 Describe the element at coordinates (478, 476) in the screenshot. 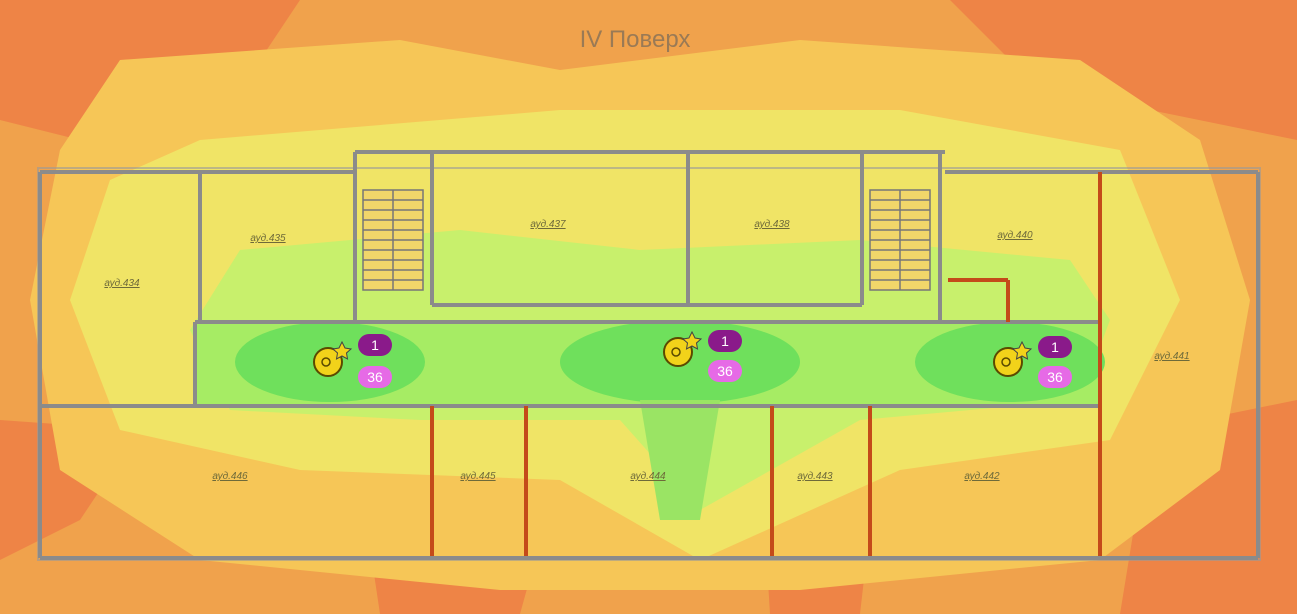

I see `room-label-445: ауд.445` at that location.